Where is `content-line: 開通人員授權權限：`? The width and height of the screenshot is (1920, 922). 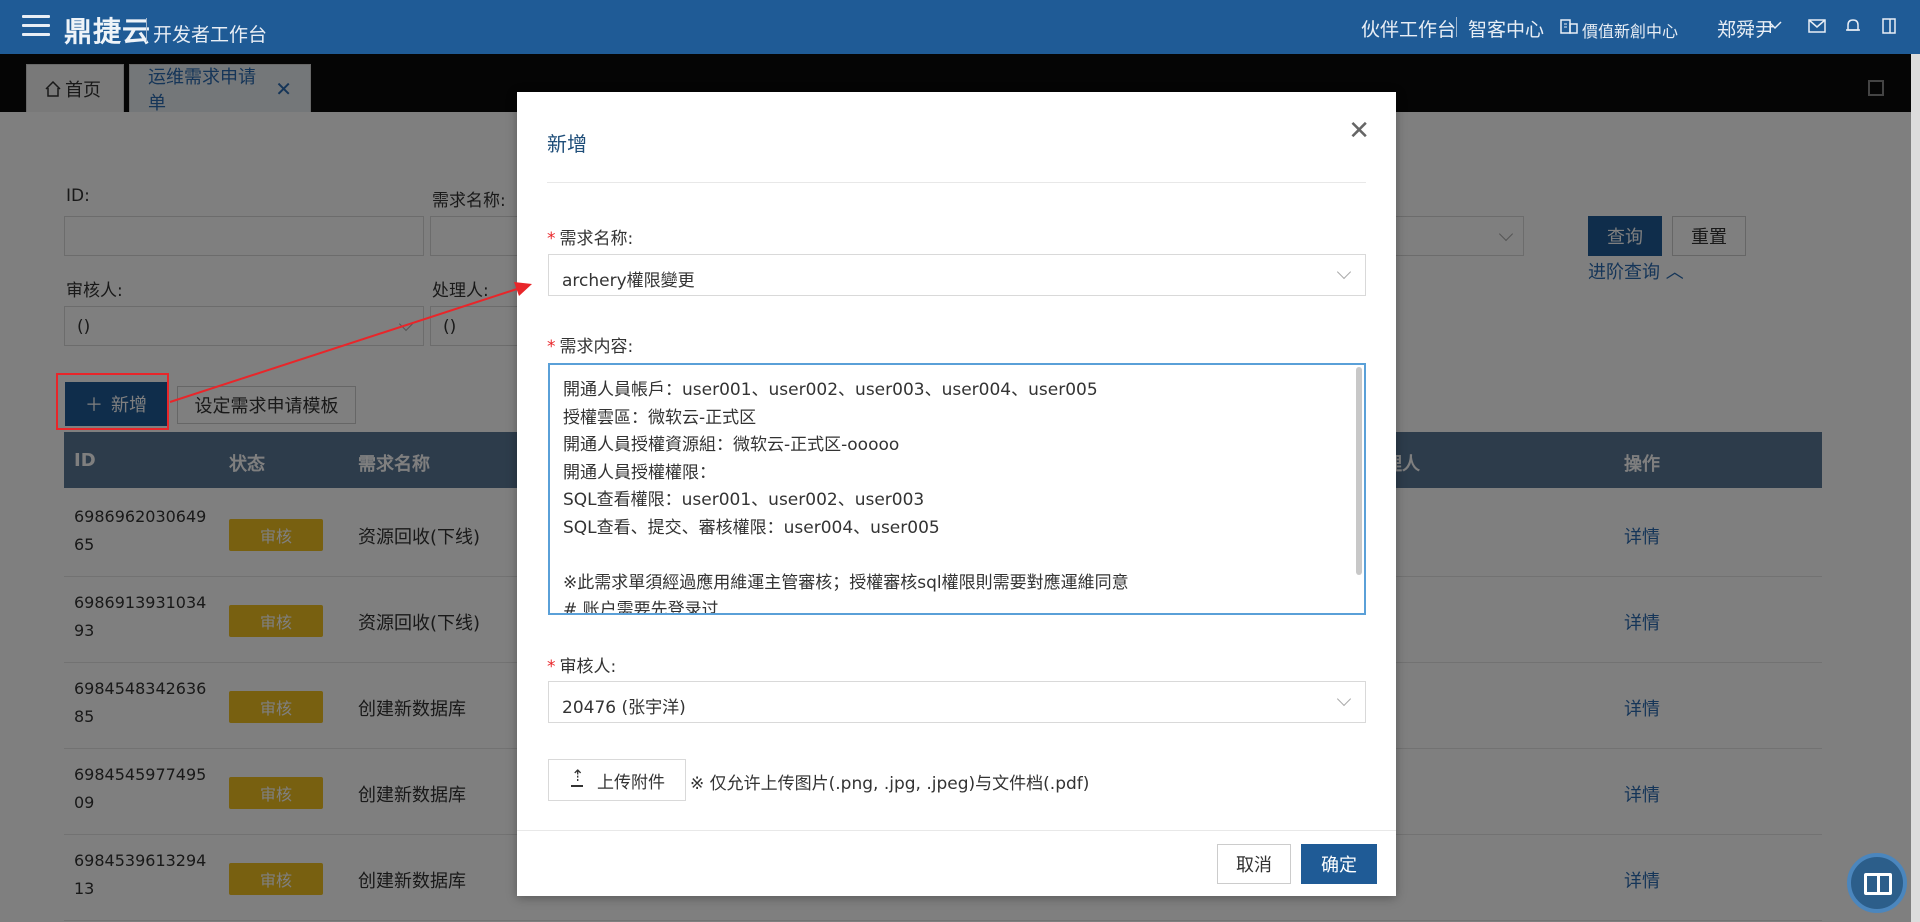 content-line: 開通人員授權權限： is located at coordinates (639, 473).